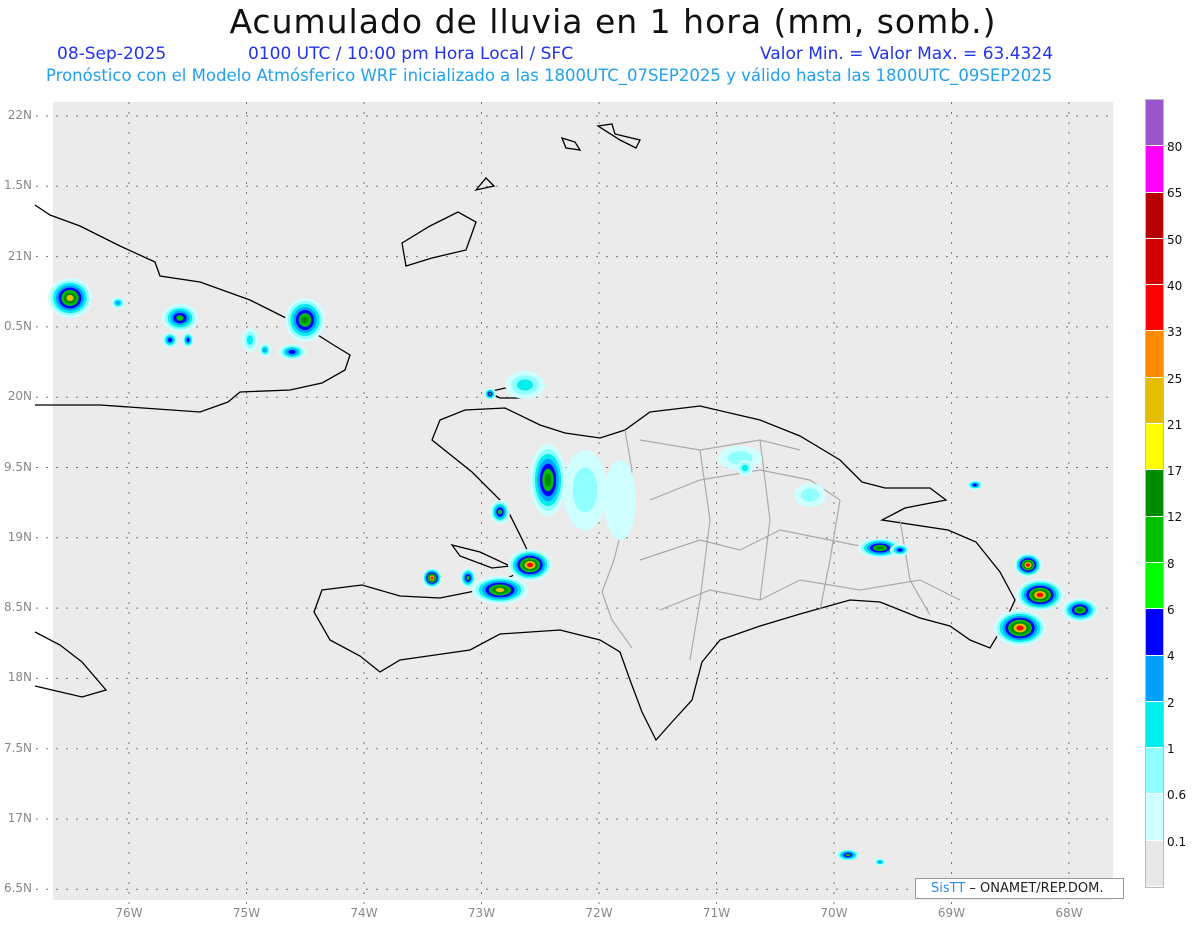  I want to click on lon-label: 74W, so click(364, 913).